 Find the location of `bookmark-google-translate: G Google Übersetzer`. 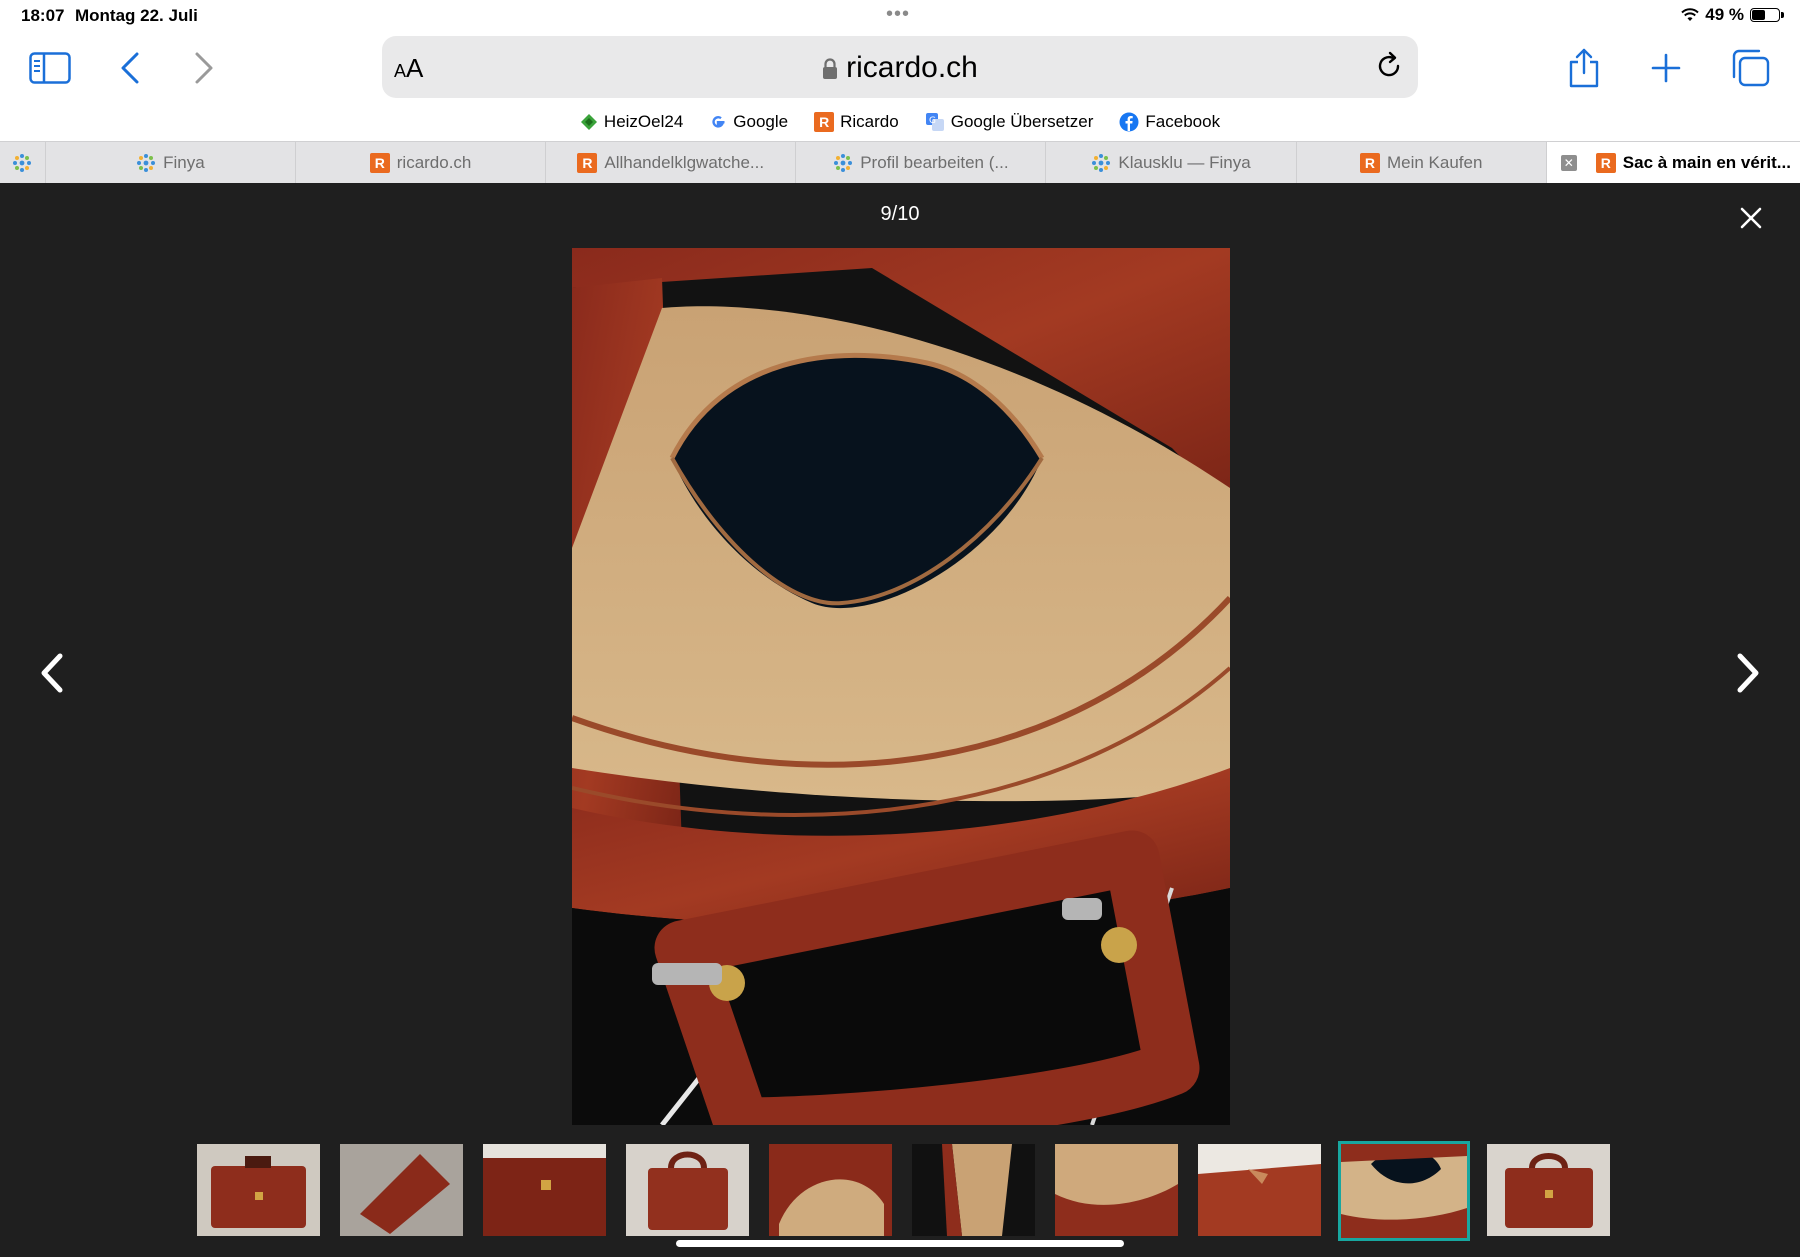

bookmark-google-translate: G Google Übersetzer is located at coordinates (1009, 122).